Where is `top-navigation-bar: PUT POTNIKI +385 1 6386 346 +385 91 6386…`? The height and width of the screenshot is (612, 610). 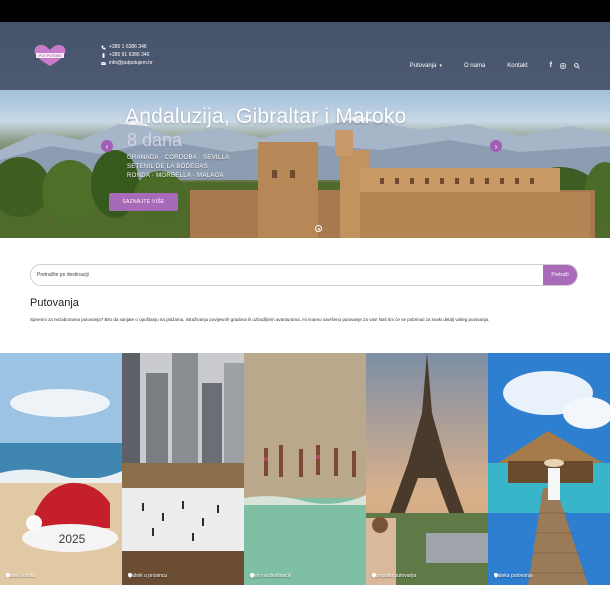 top-navigation-bar: PUT POTNIKI +385 1 6386 346 +385 91 6386… is located at coordinates (305, 56).